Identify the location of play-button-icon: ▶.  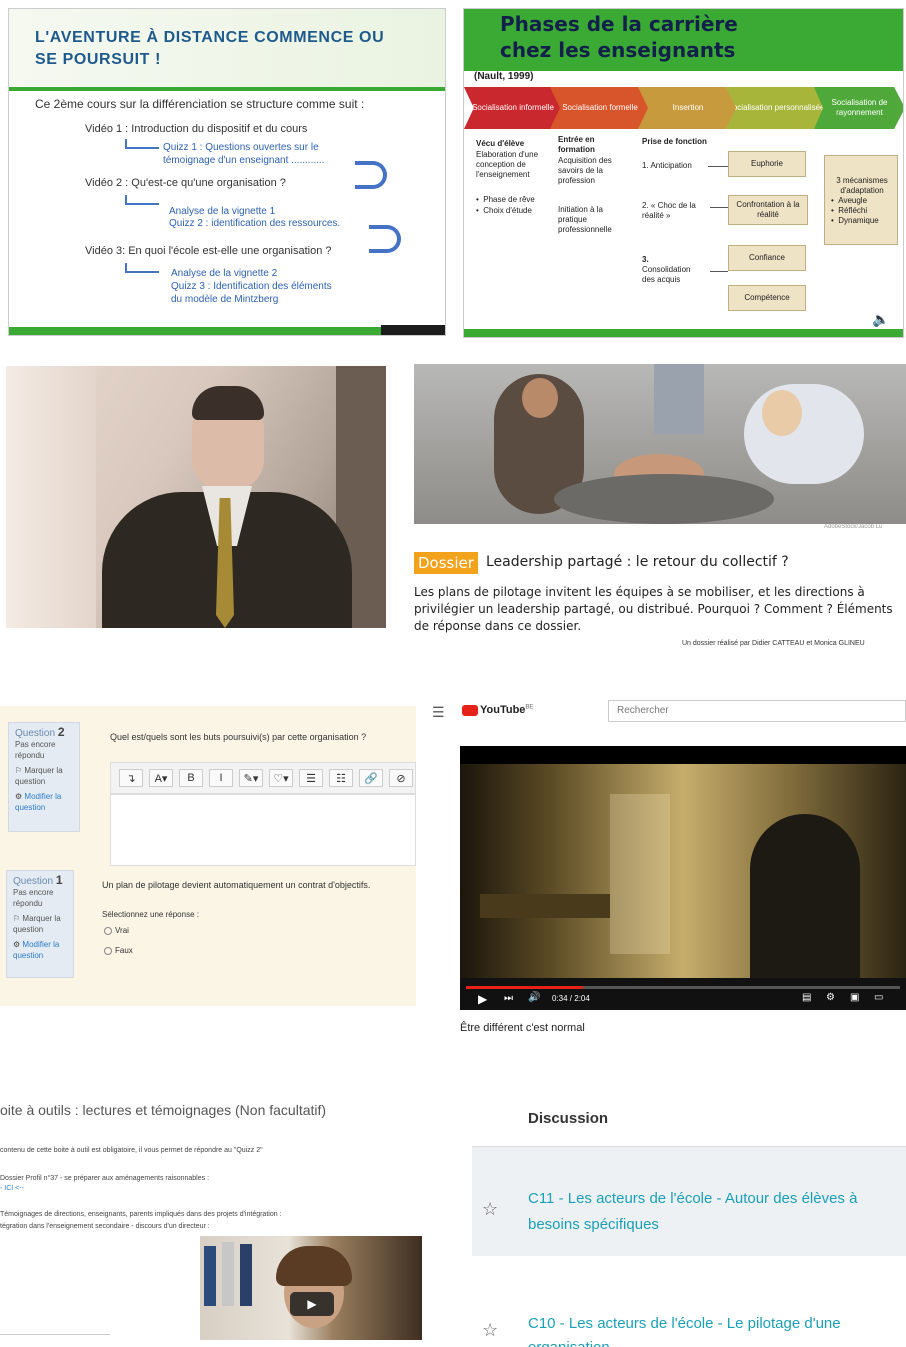
(312, 1304).